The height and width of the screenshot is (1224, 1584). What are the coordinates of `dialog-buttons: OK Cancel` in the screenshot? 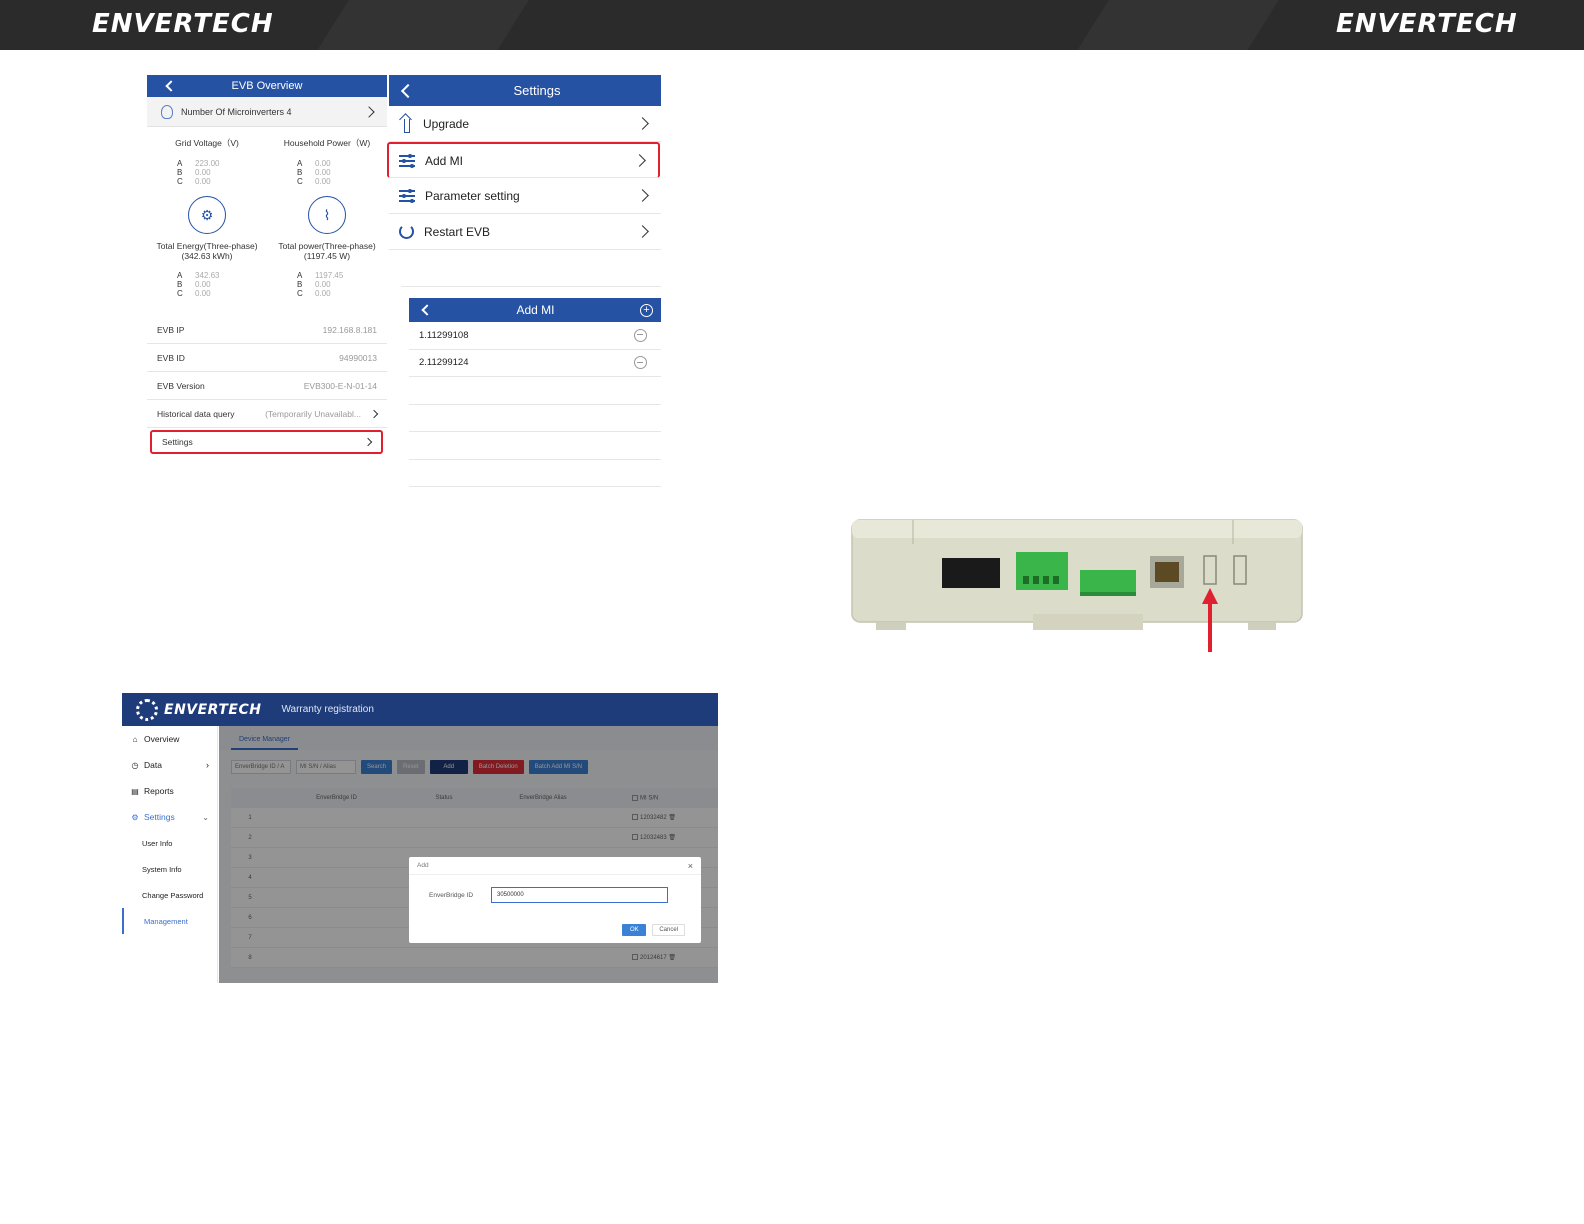 It's located at (653, 930).